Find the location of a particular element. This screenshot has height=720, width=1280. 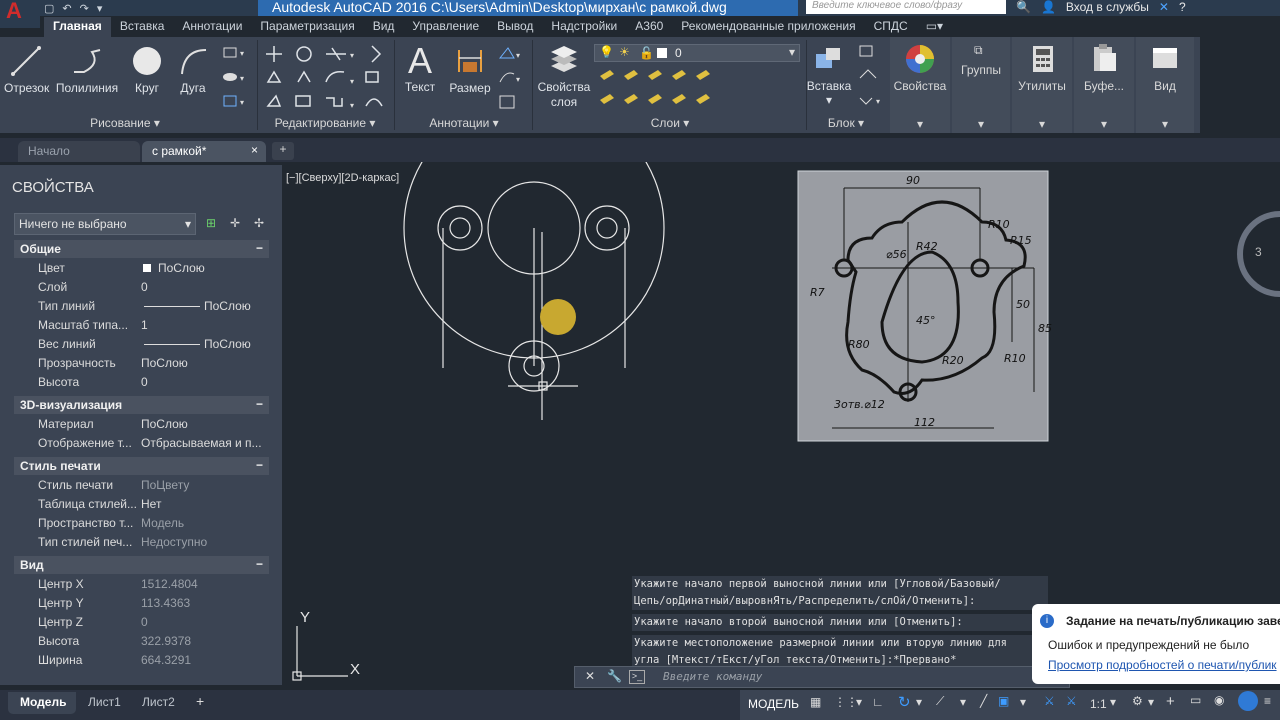

prop-row: Тип линий ПоСлою is located at coordinates (141, 306).